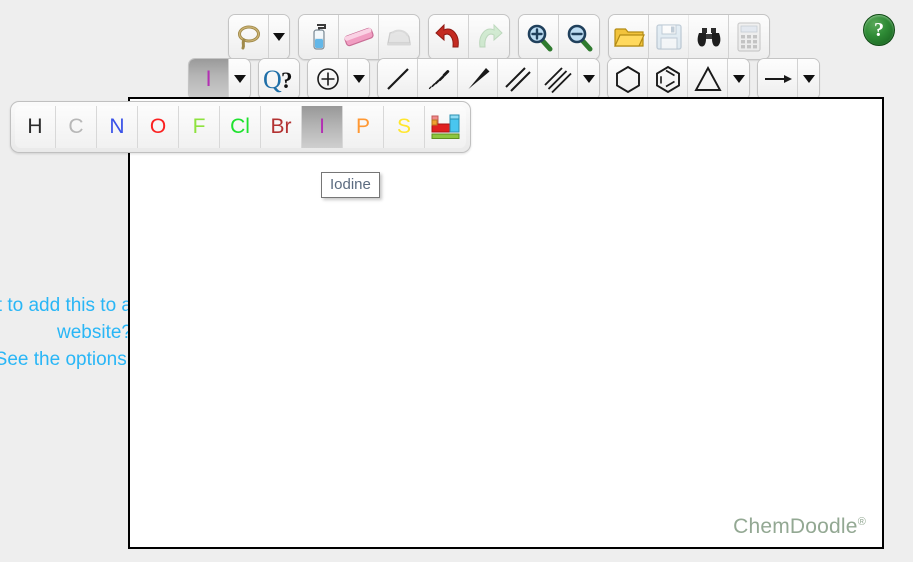  I want to click on element-label-s: S, so click(403, 126).